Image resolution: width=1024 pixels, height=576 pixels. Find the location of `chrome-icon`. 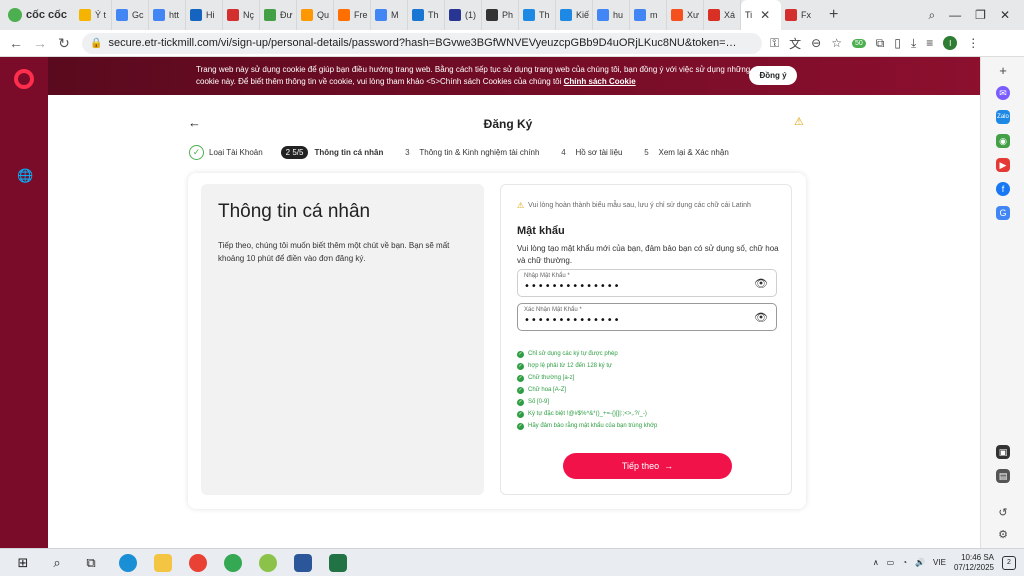

chrome-icon is located at coordinates (198, 562).